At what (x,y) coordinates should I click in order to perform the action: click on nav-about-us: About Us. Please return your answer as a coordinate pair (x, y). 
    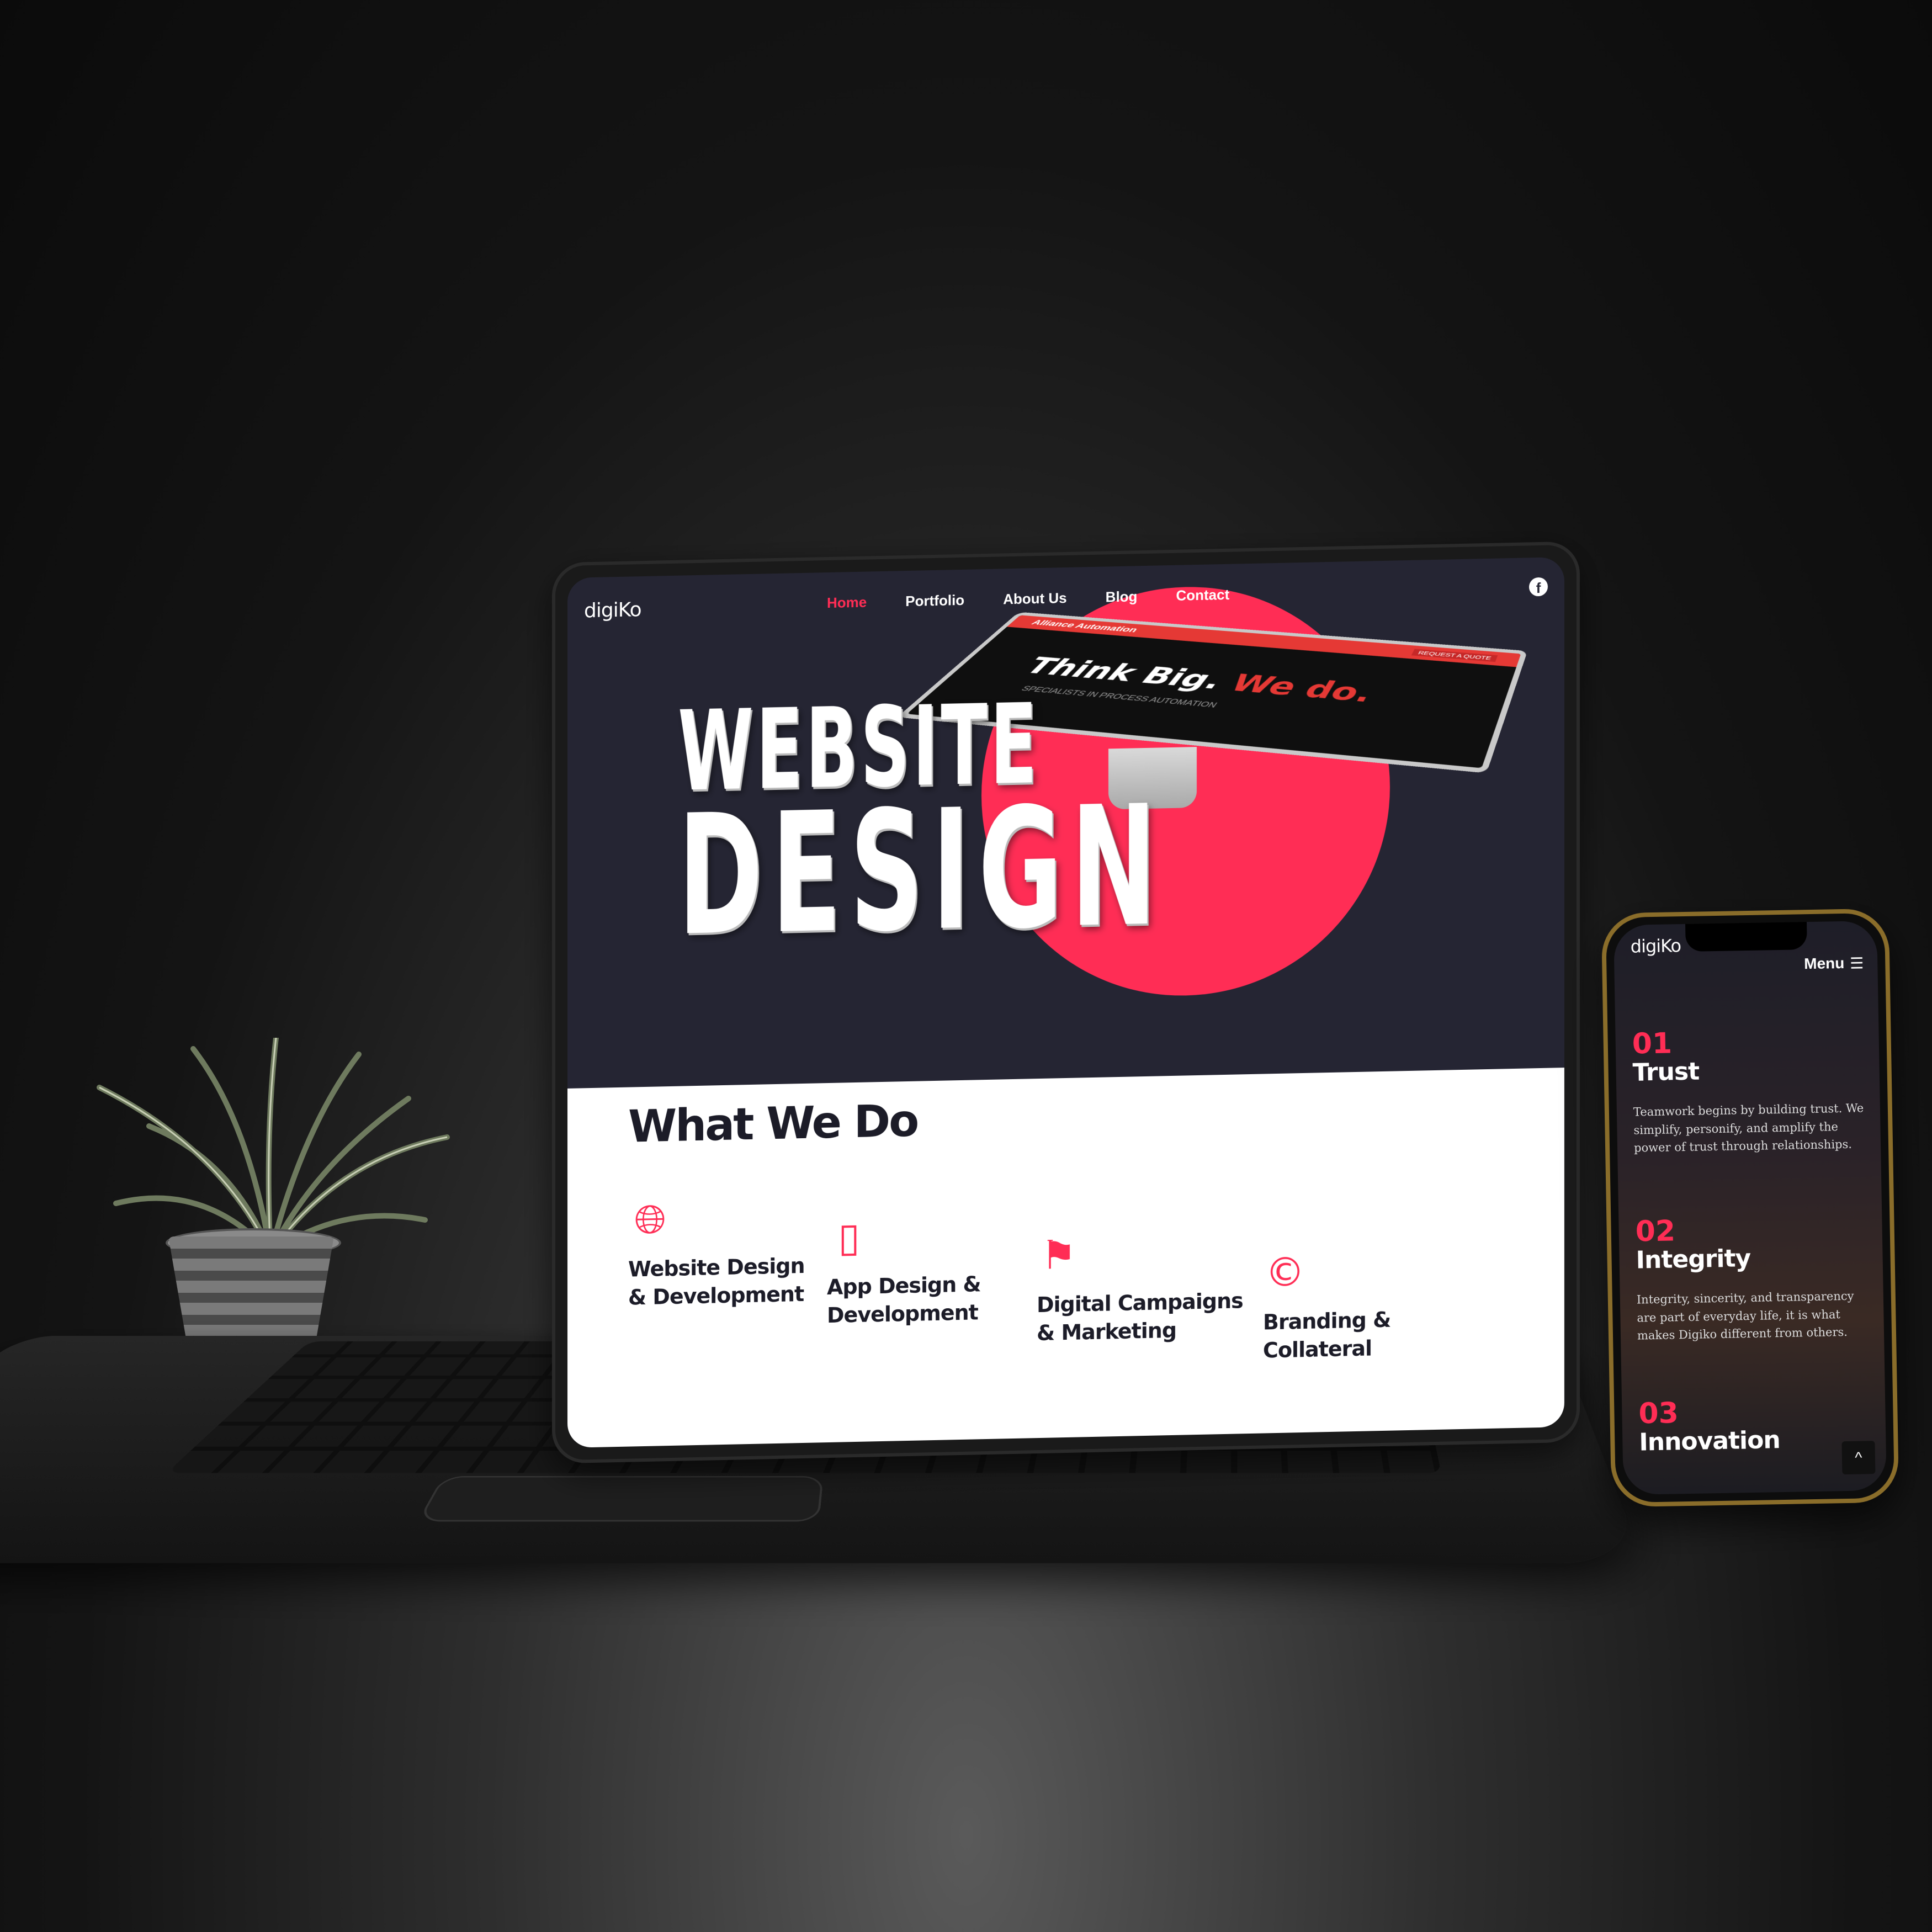
    Looking at the image, I should click on (1035, 599).